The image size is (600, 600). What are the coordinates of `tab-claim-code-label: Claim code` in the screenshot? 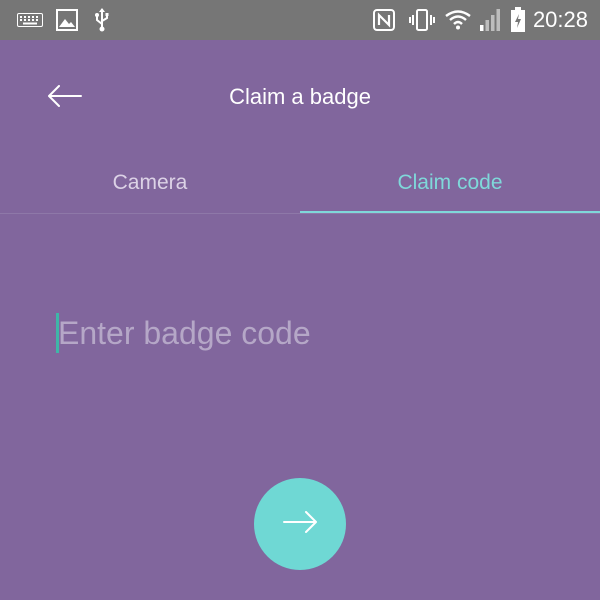 It's located at (450, 182).